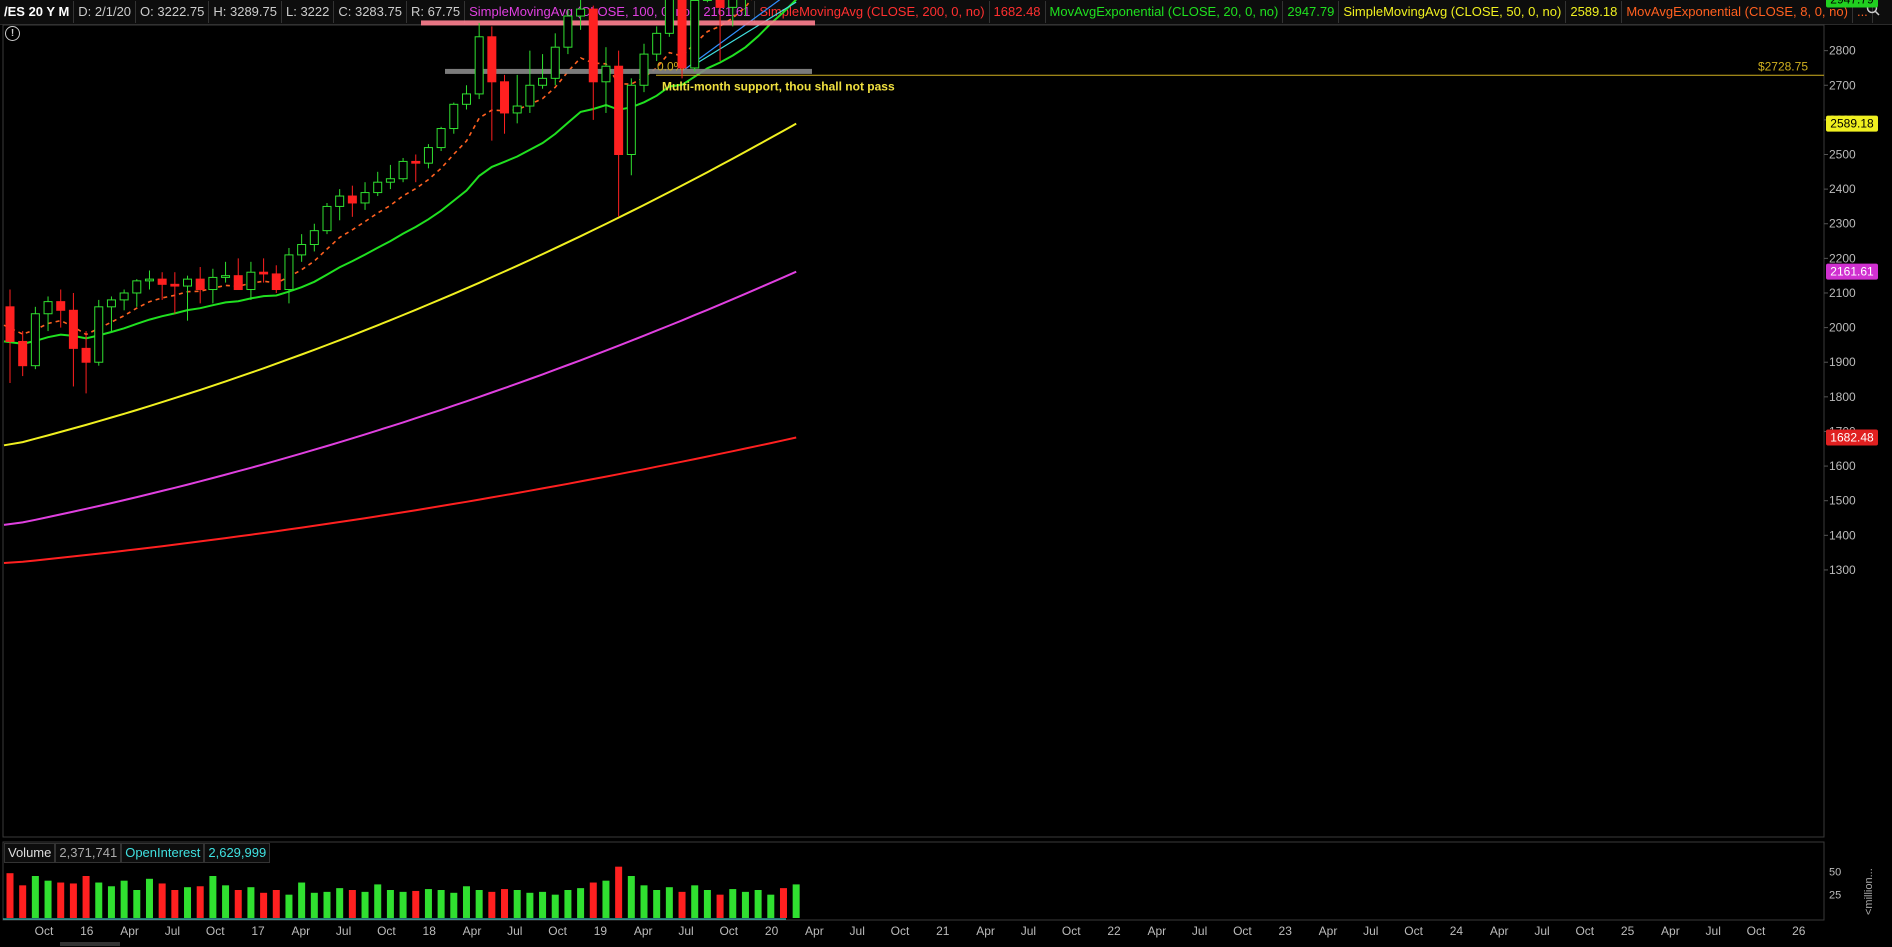  I want to click on x-tick-label: 22, so click(1114, 931).